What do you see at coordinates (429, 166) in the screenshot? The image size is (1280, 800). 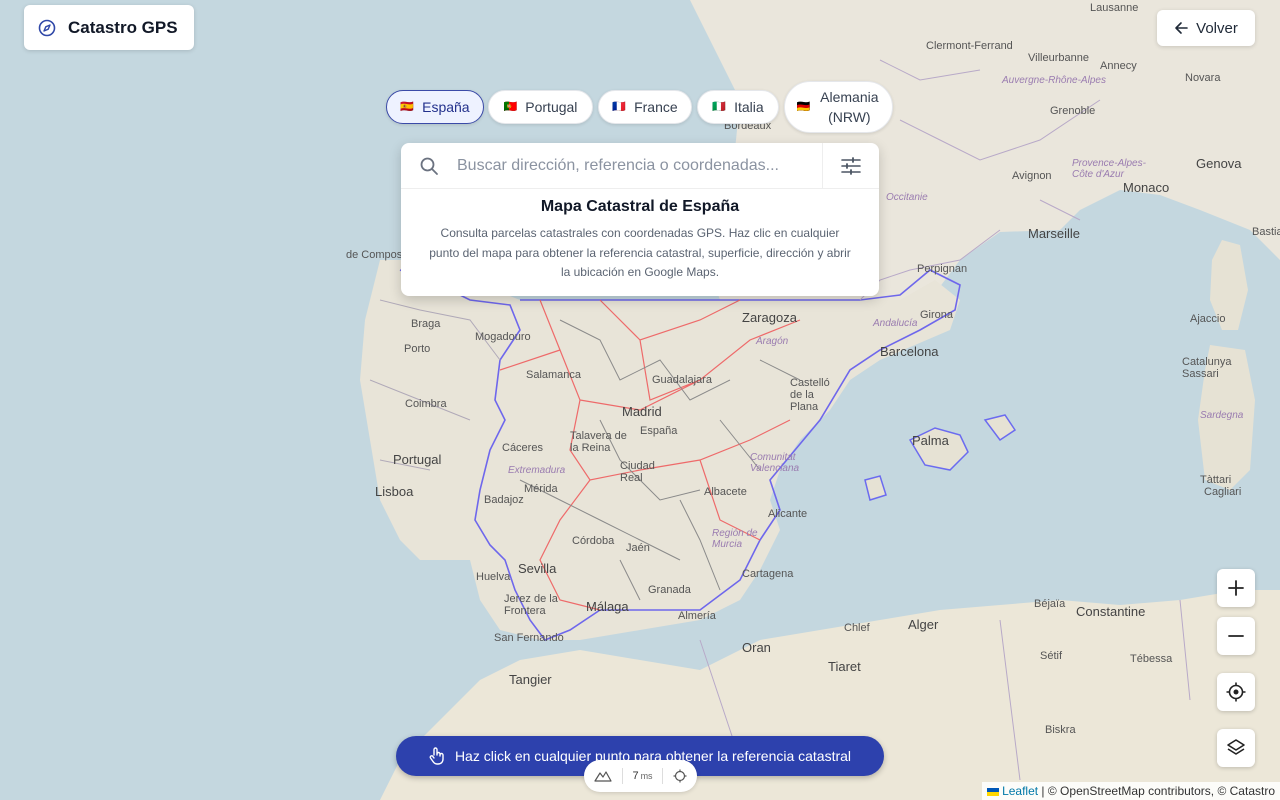 I see `search-icon` at bounding box center [429, 166].